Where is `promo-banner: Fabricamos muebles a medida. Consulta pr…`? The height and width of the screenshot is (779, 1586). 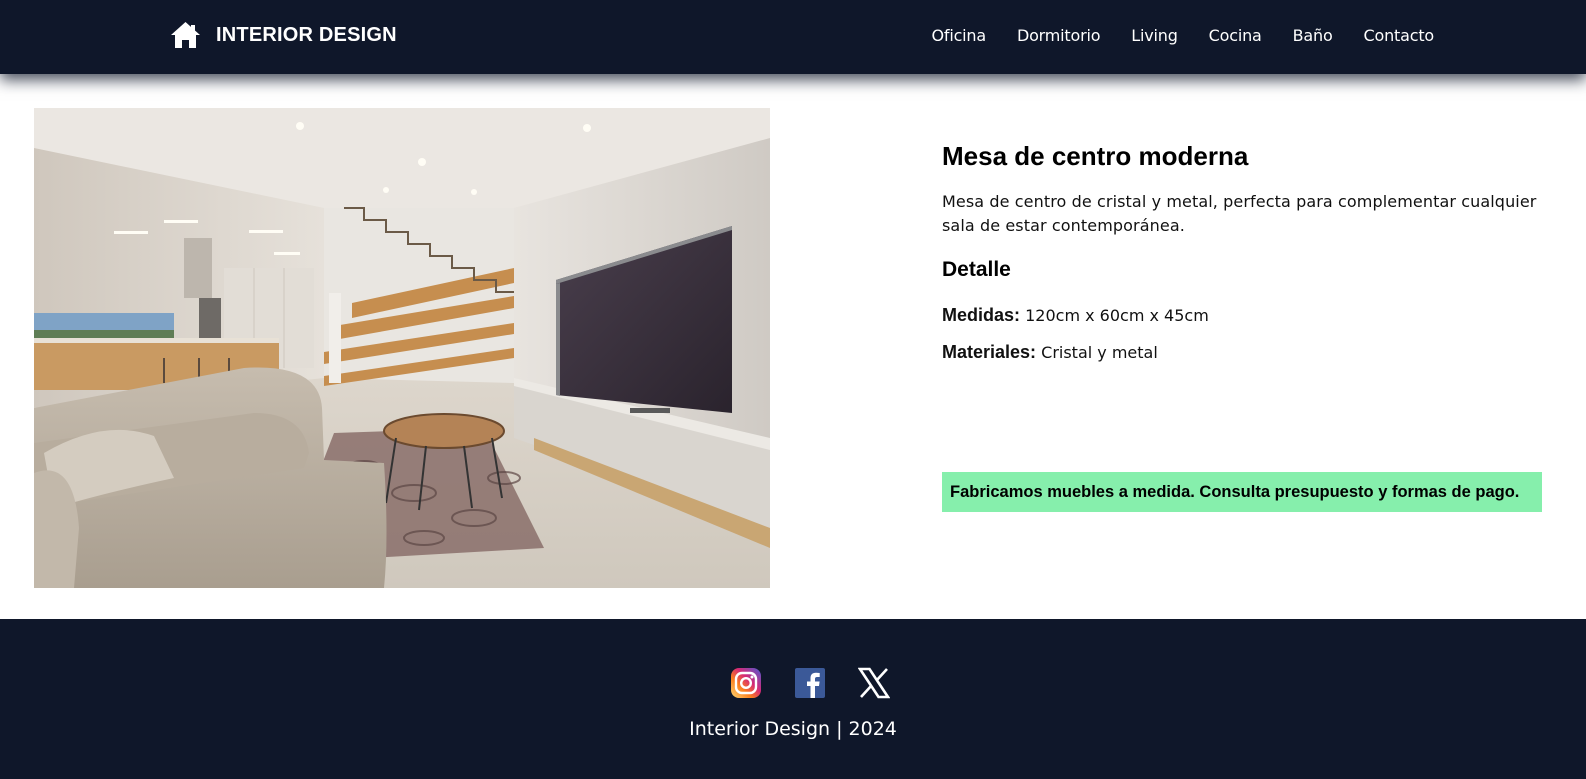 promo-banner: Fabricamos muebles a medida. Consulta pr… is located at coordinates (1242, 492).